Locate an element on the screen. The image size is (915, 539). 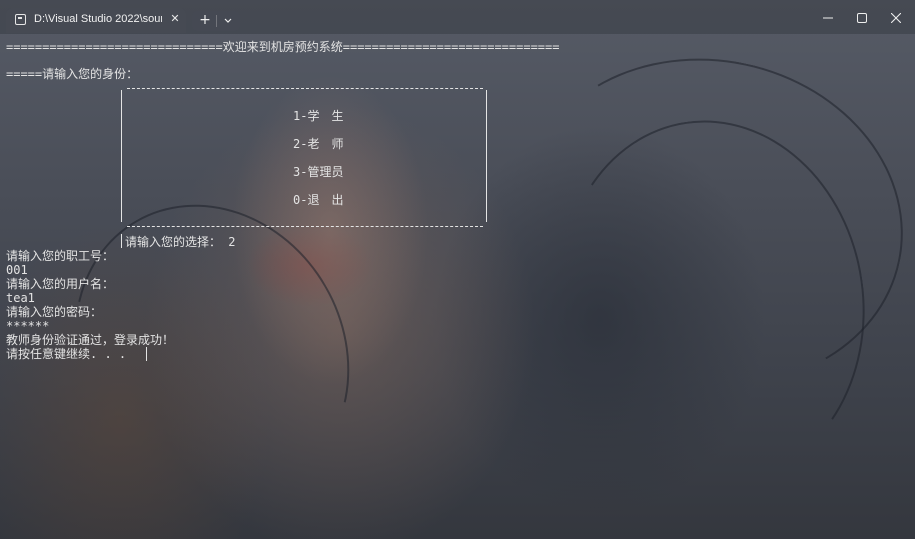
minimize-button is located at coordinates (828, 18).